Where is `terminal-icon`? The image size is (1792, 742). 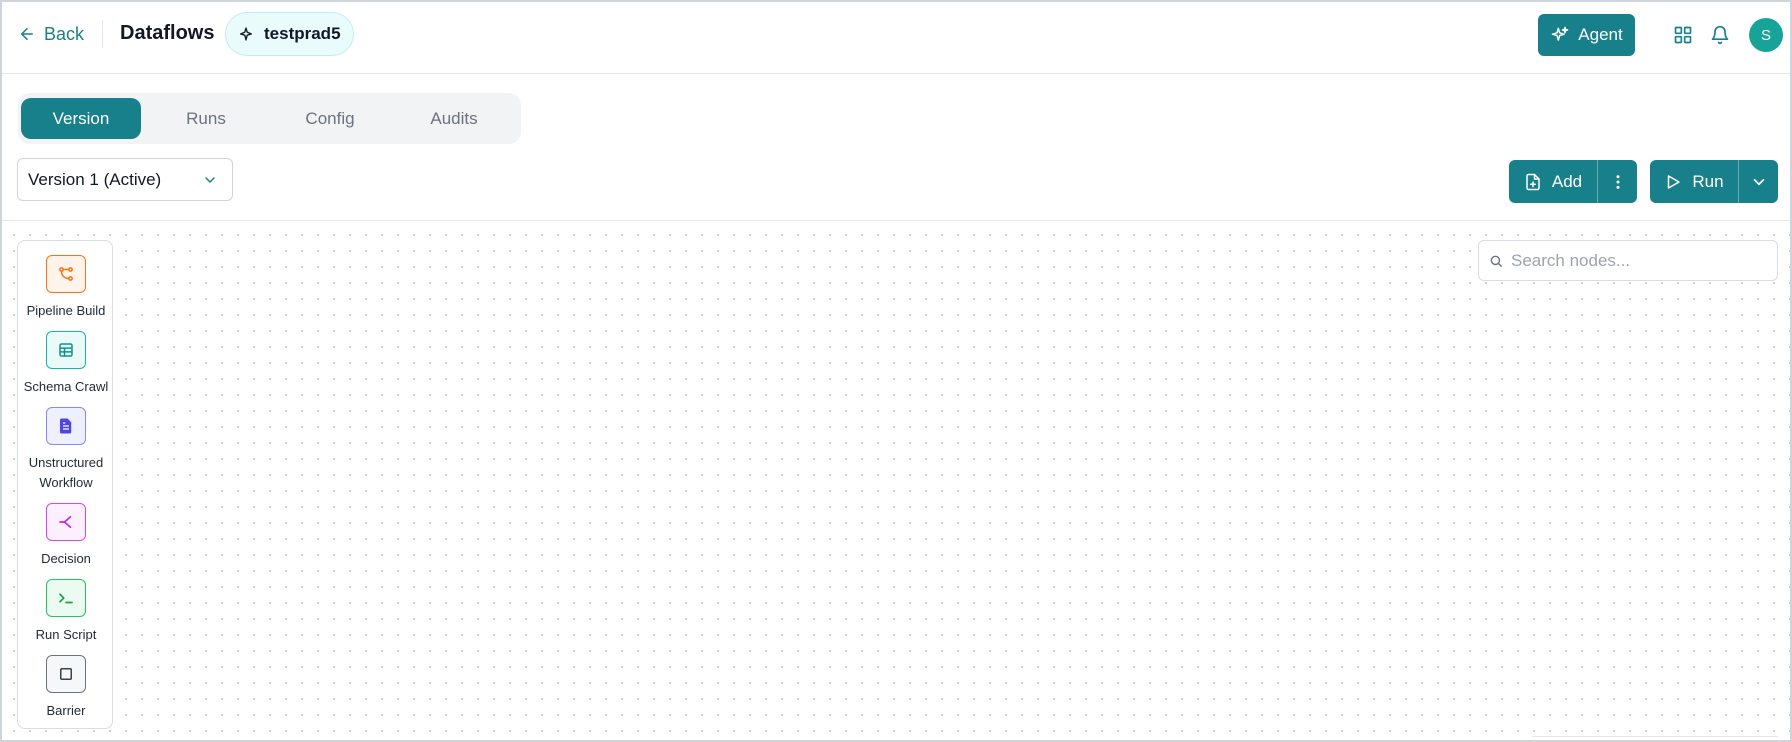 terminal-icon is located at coordinates (66, 598).